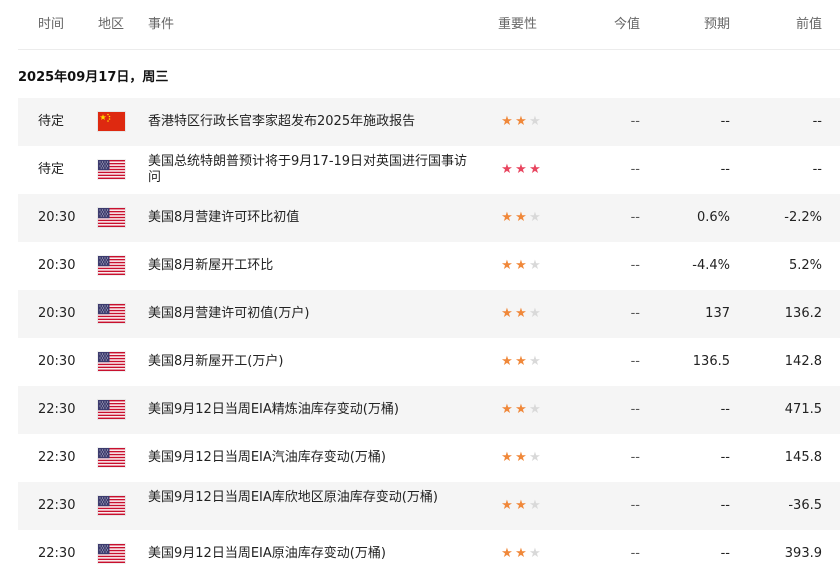  Describe the element at coordinates (313, 122) in the screenshot. I see `event-title: 香港特区行政长官李家超发布2025年施政报告` at that location.